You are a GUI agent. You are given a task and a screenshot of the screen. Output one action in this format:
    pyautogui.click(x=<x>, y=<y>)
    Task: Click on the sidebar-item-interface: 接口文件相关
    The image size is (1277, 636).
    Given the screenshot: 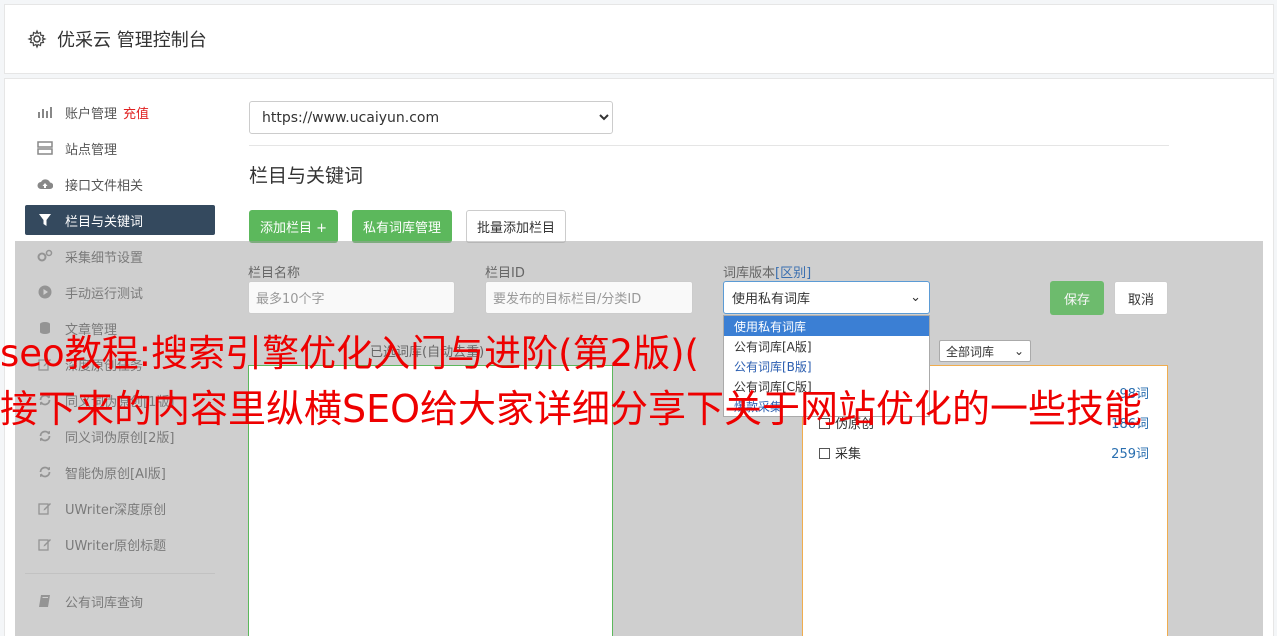 What is the action you would take?
    pyautogui.click(x=120, y=184)
    